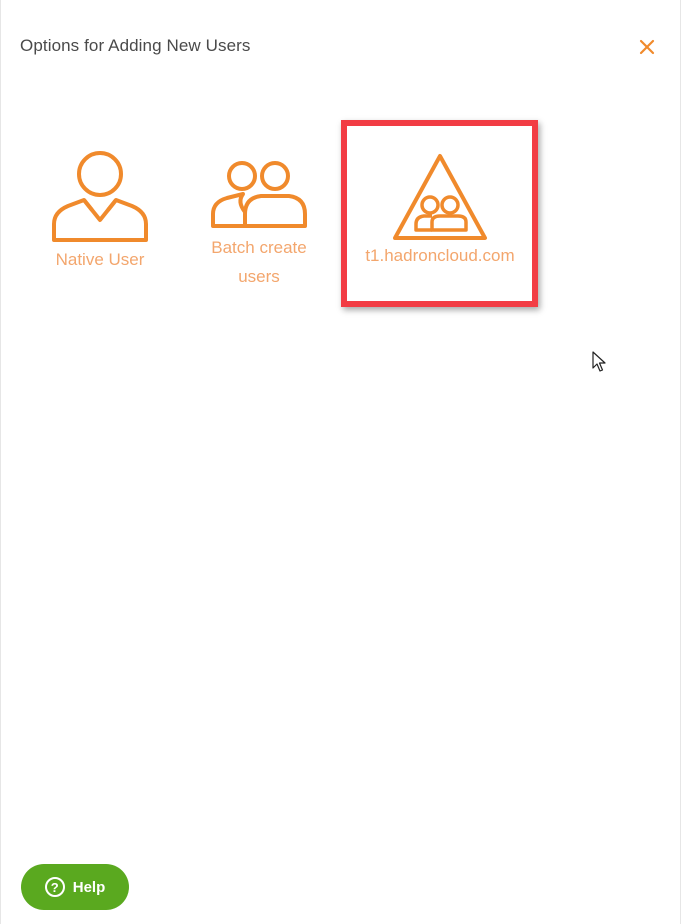  Describe the element at coordinates (259, 247) in the screenshot. I see `option-batch-create-users-label-line1: Batch create` at that location.